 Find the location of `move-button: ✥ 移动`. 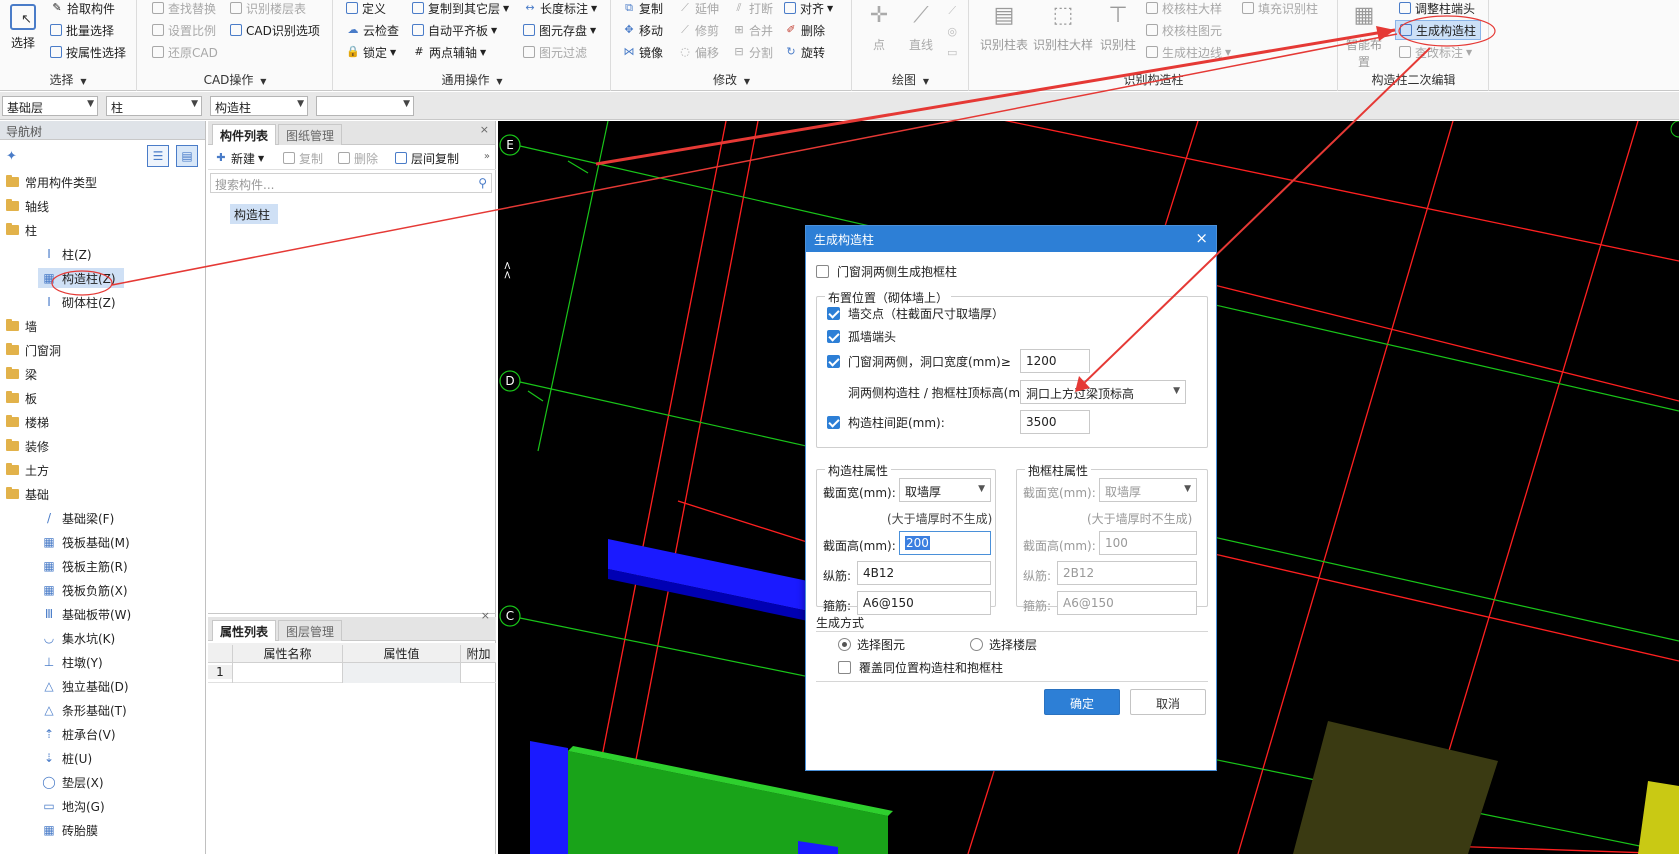

move-button: ✥ 移动 is located at coordinates (642, 30).